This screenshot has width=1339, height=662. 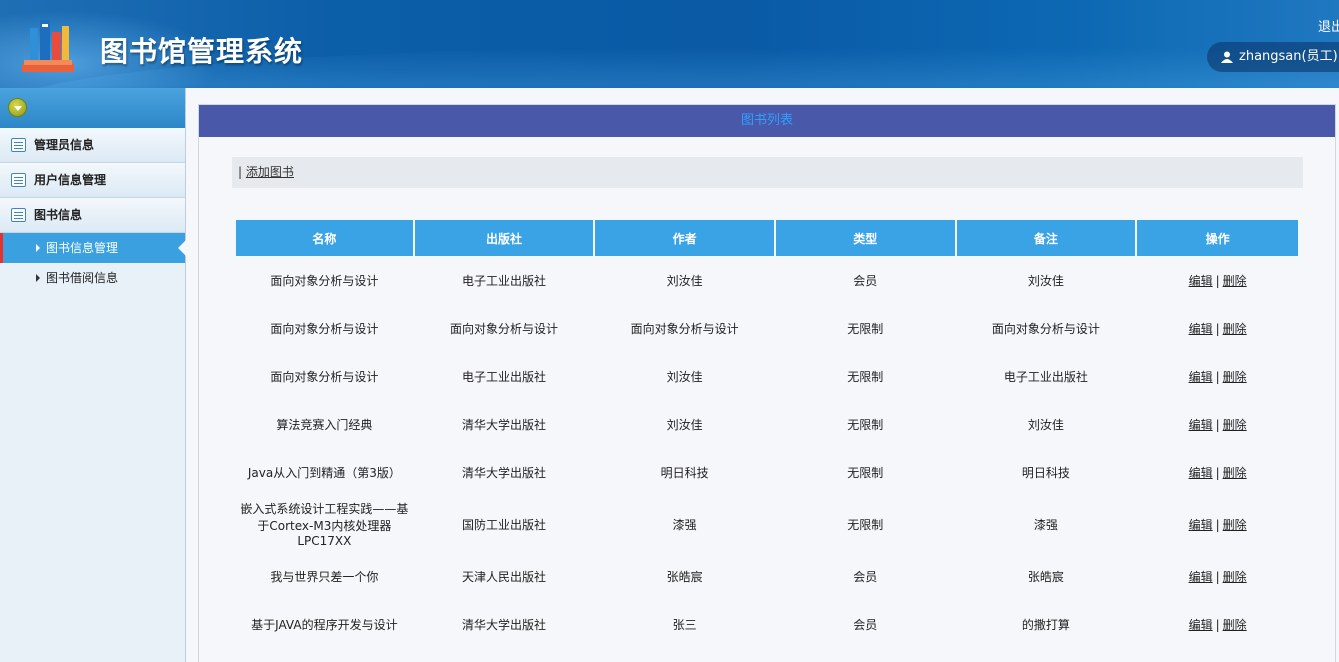 What do you see at coordinates (684, 624) in the screenshot?
I see `cell-author: 张三` at bounding box center [684, 624].